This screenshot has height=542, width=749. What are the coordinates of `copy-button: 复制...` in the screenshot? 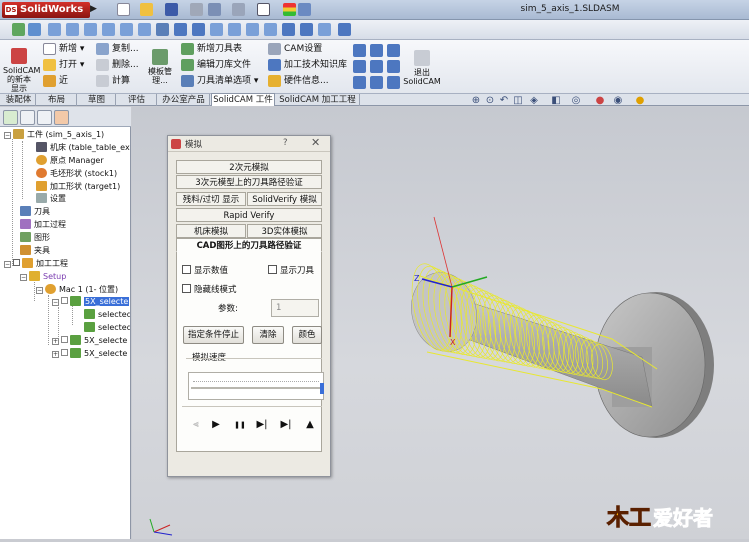 It's located at (117, 49).